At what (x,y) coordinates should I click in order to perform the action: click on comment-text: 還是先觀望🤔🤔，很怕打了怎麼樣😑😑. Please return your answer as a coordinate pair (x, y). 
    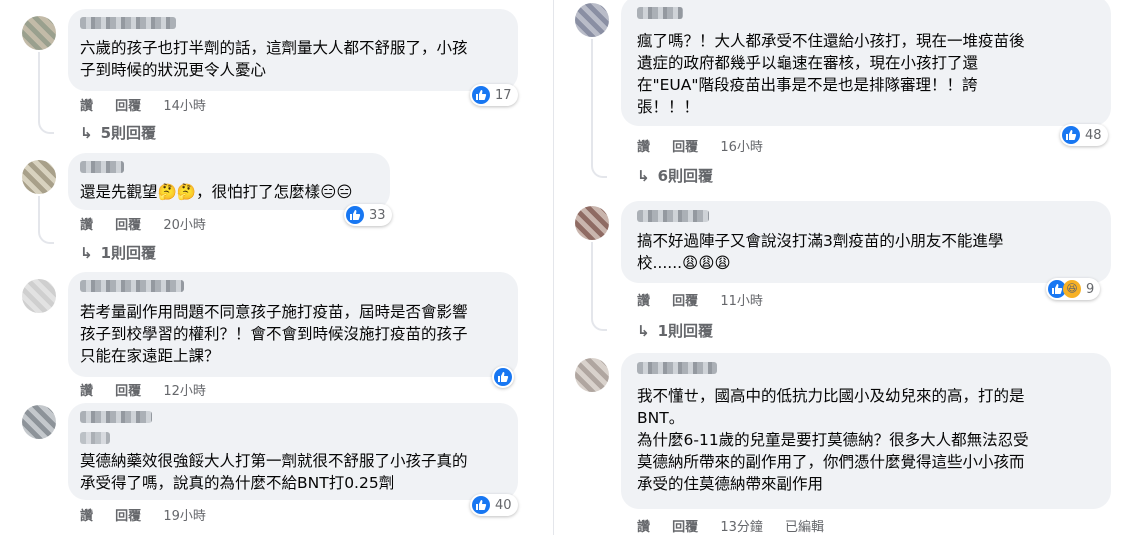
    Looking at the image, I should click on (216, 192).